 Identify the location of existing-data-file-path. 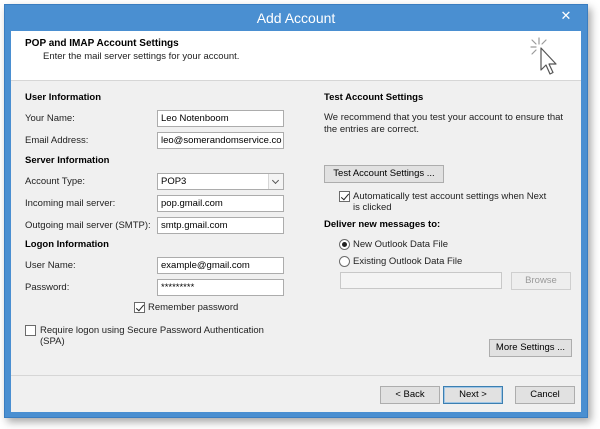
(421, 280).